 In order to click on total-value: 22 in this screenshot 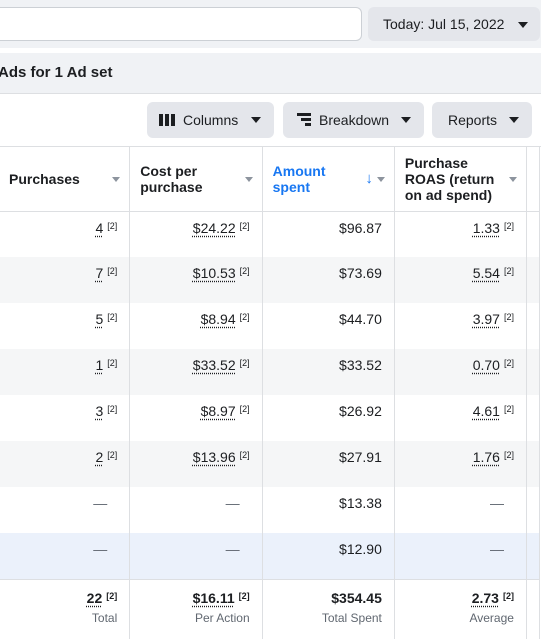, I will do `click(95, 598)`.